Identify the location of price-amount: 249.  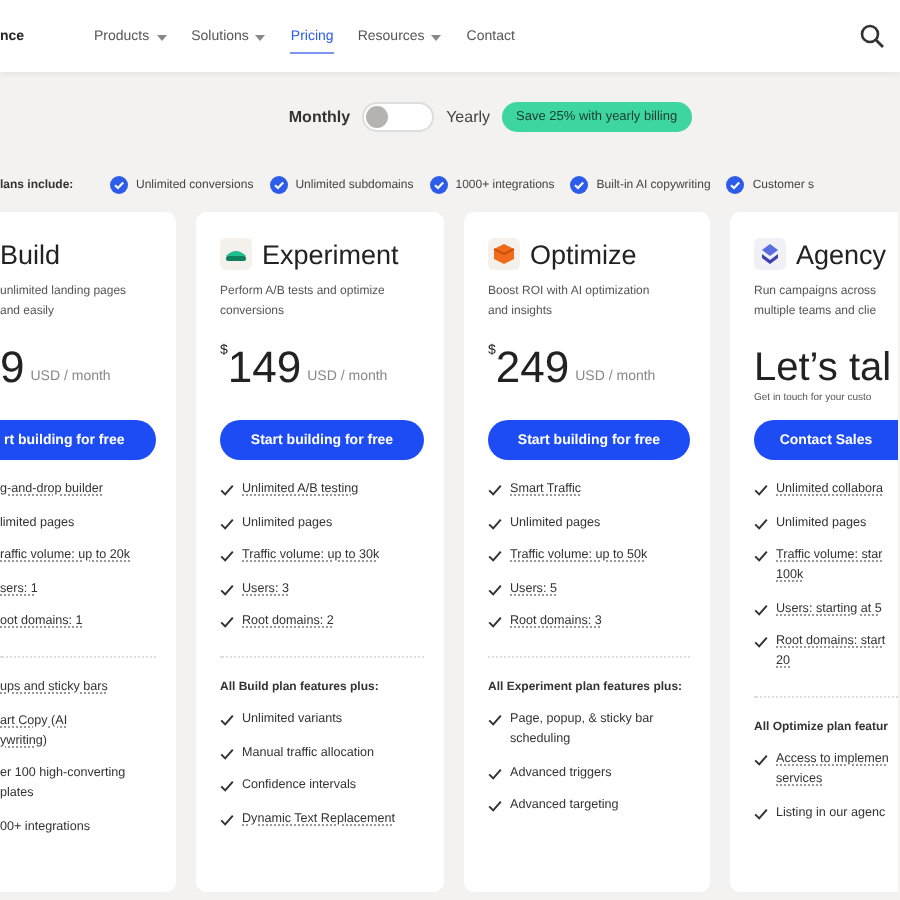
(532, 368).